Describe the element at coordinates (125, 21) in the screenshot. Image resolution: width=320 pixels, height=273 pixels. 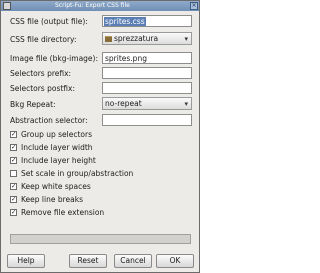
I see `css-file-value: sprites.css` at that location.